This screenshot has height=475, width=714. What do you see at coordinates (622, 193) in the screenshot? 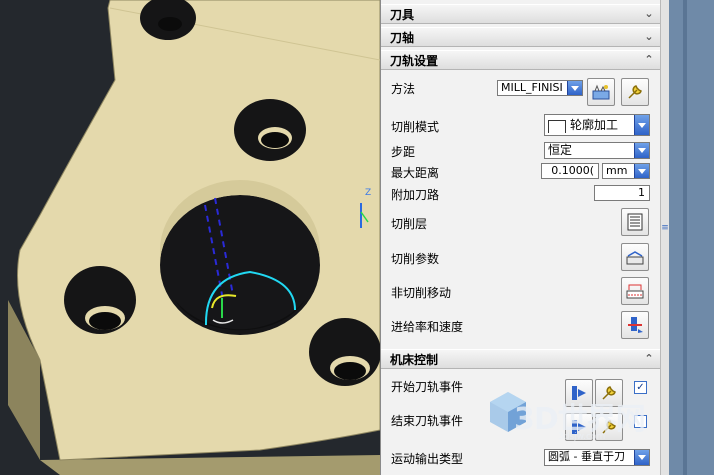
I see `additional-passes-input: 1` at bounding box center [622, 193].